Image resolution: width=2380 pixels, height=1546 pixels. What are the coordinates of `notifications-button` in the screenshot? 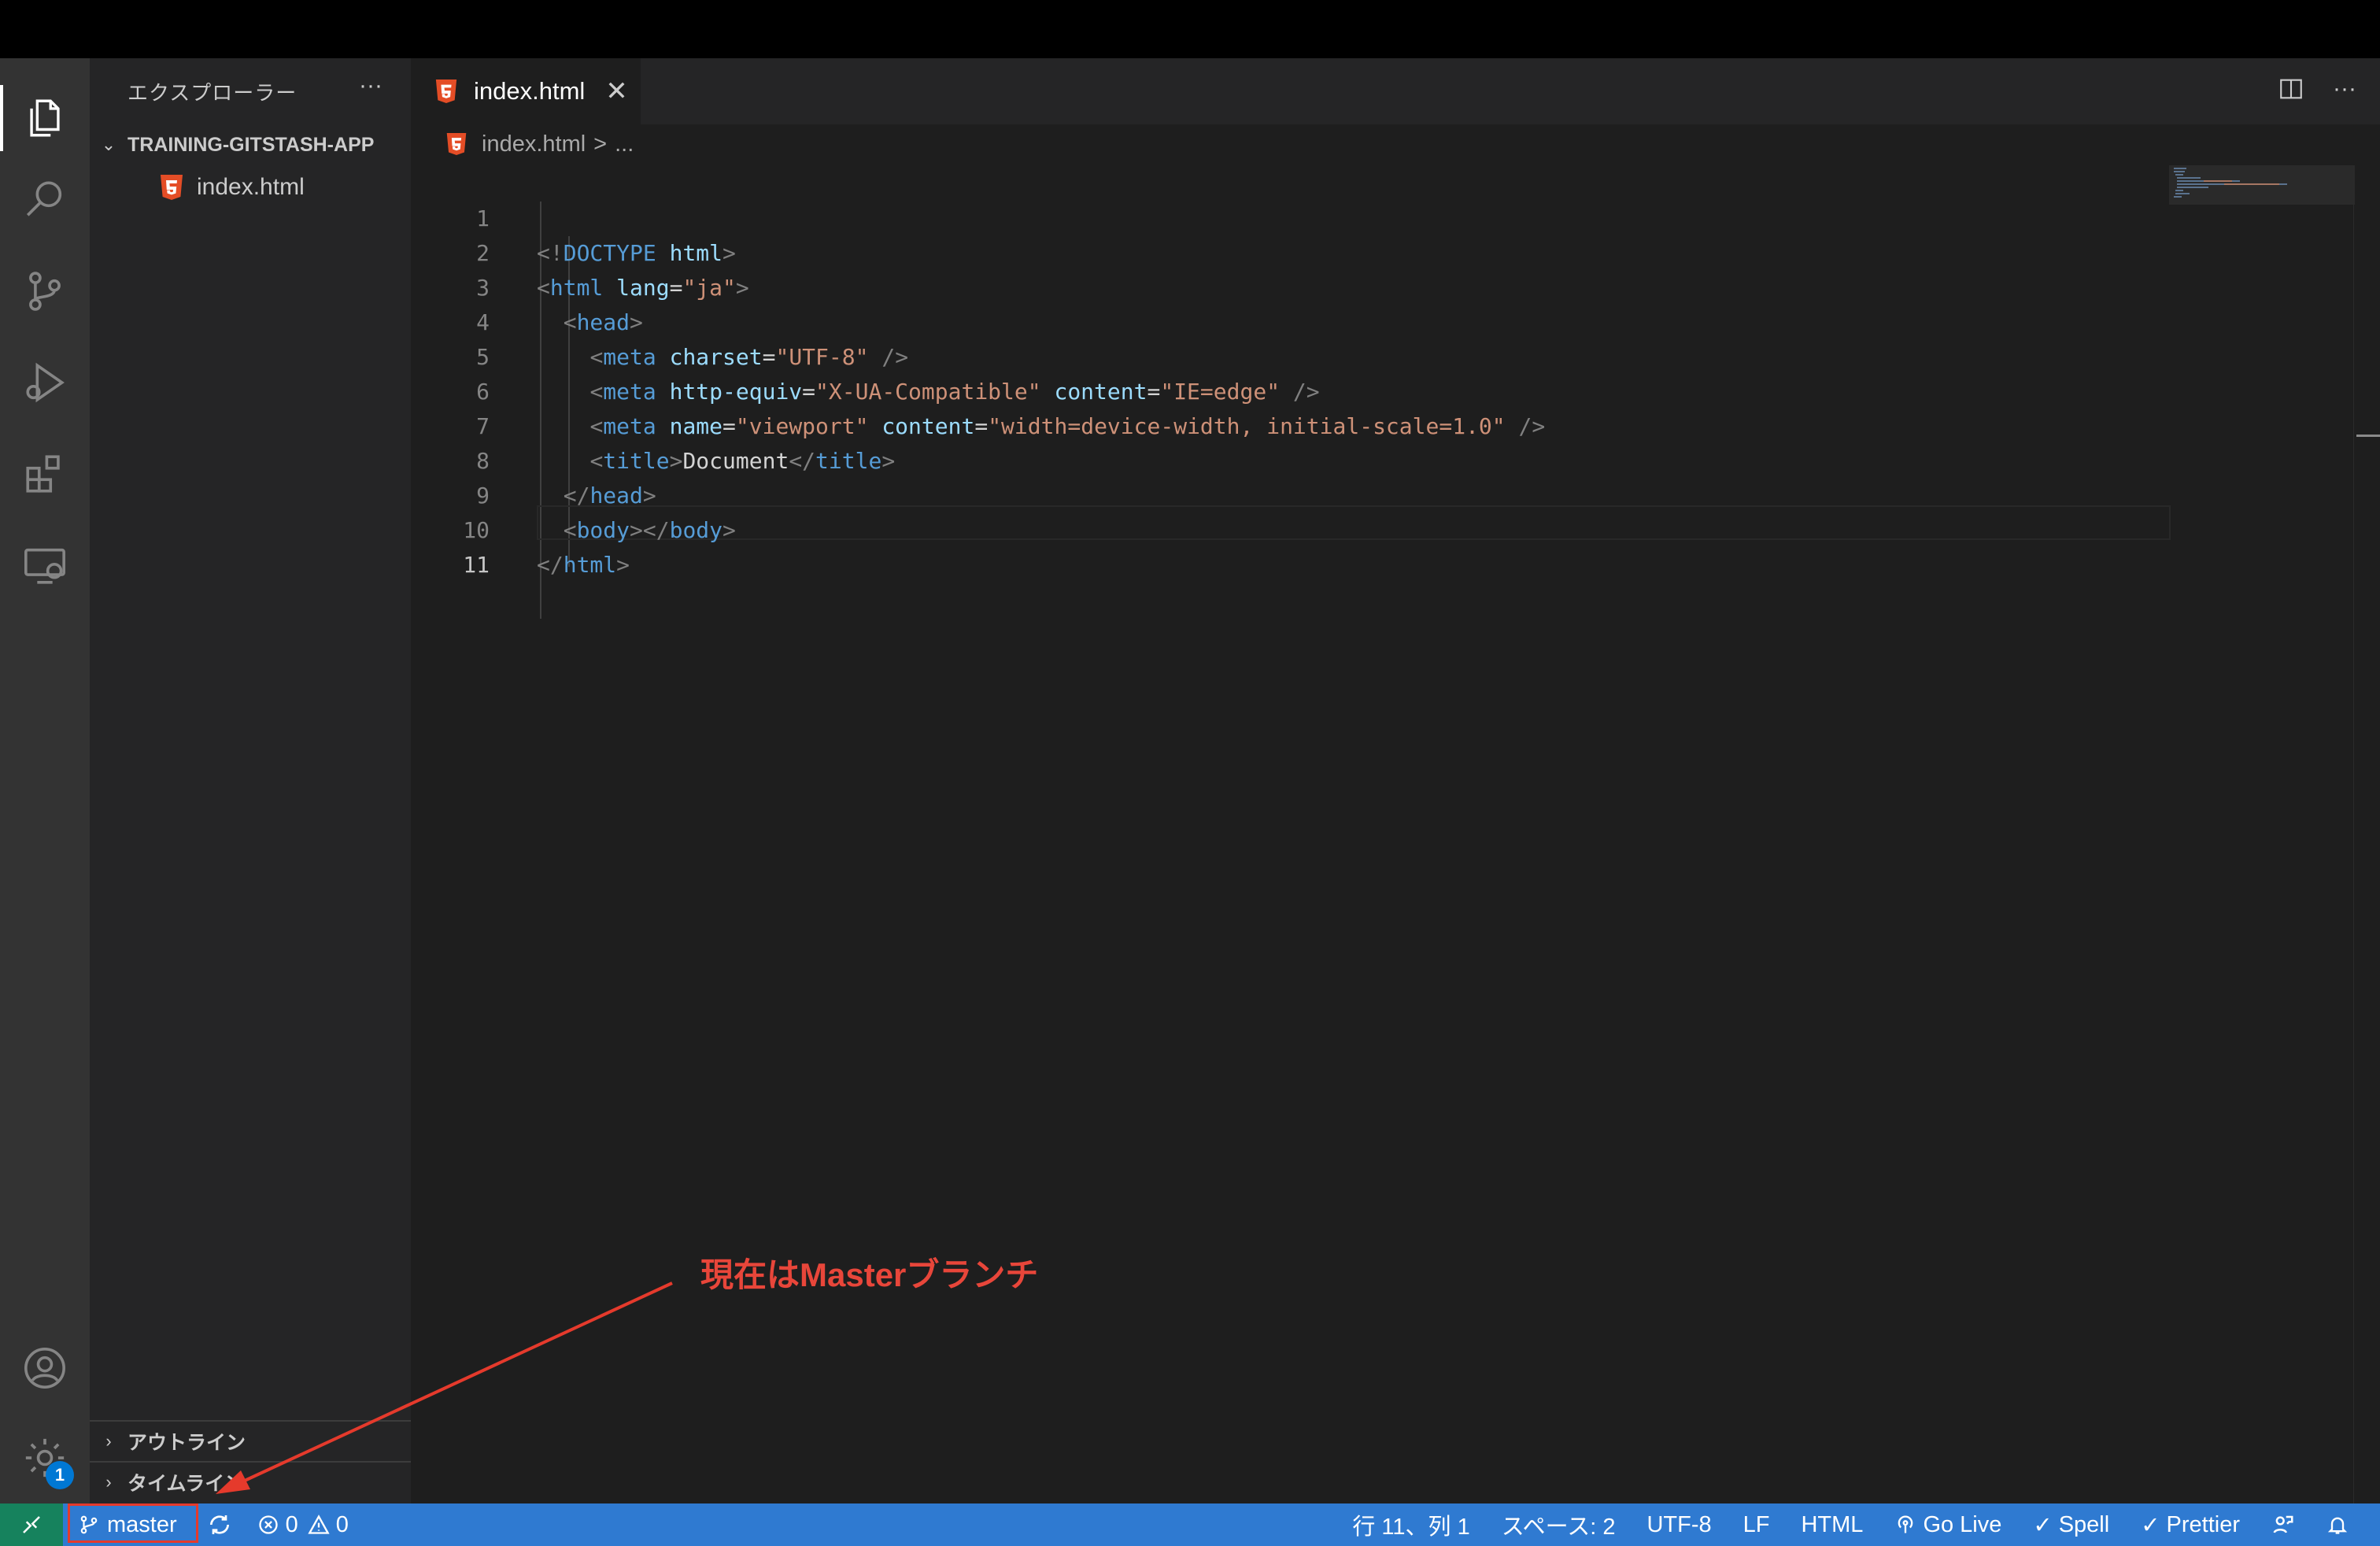 It's located at (2337, 1525).